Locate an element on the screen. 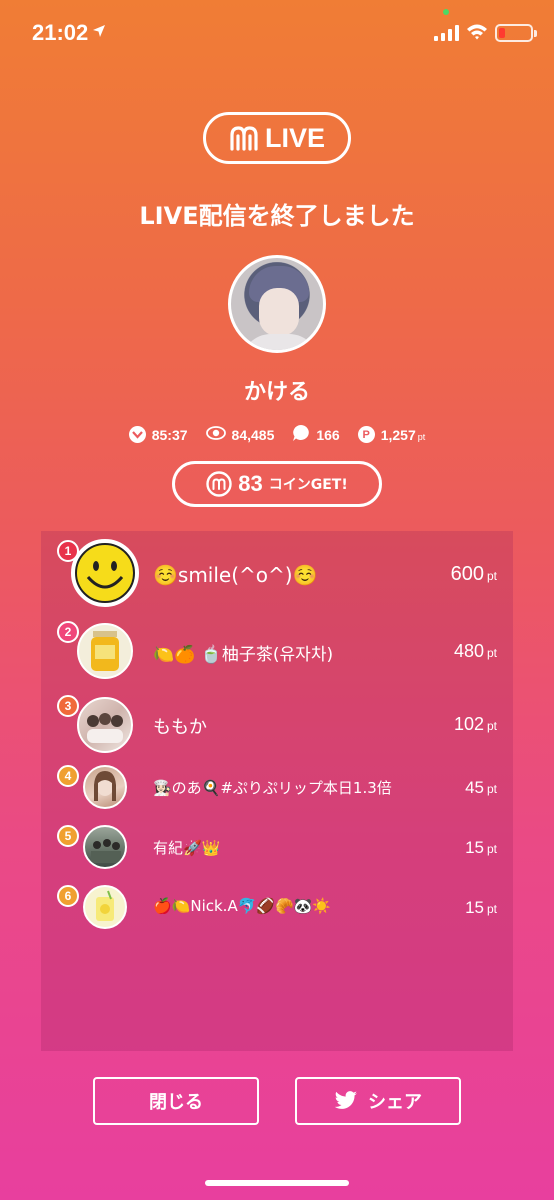  twitter-icon is located at coordinates (345, 1100).